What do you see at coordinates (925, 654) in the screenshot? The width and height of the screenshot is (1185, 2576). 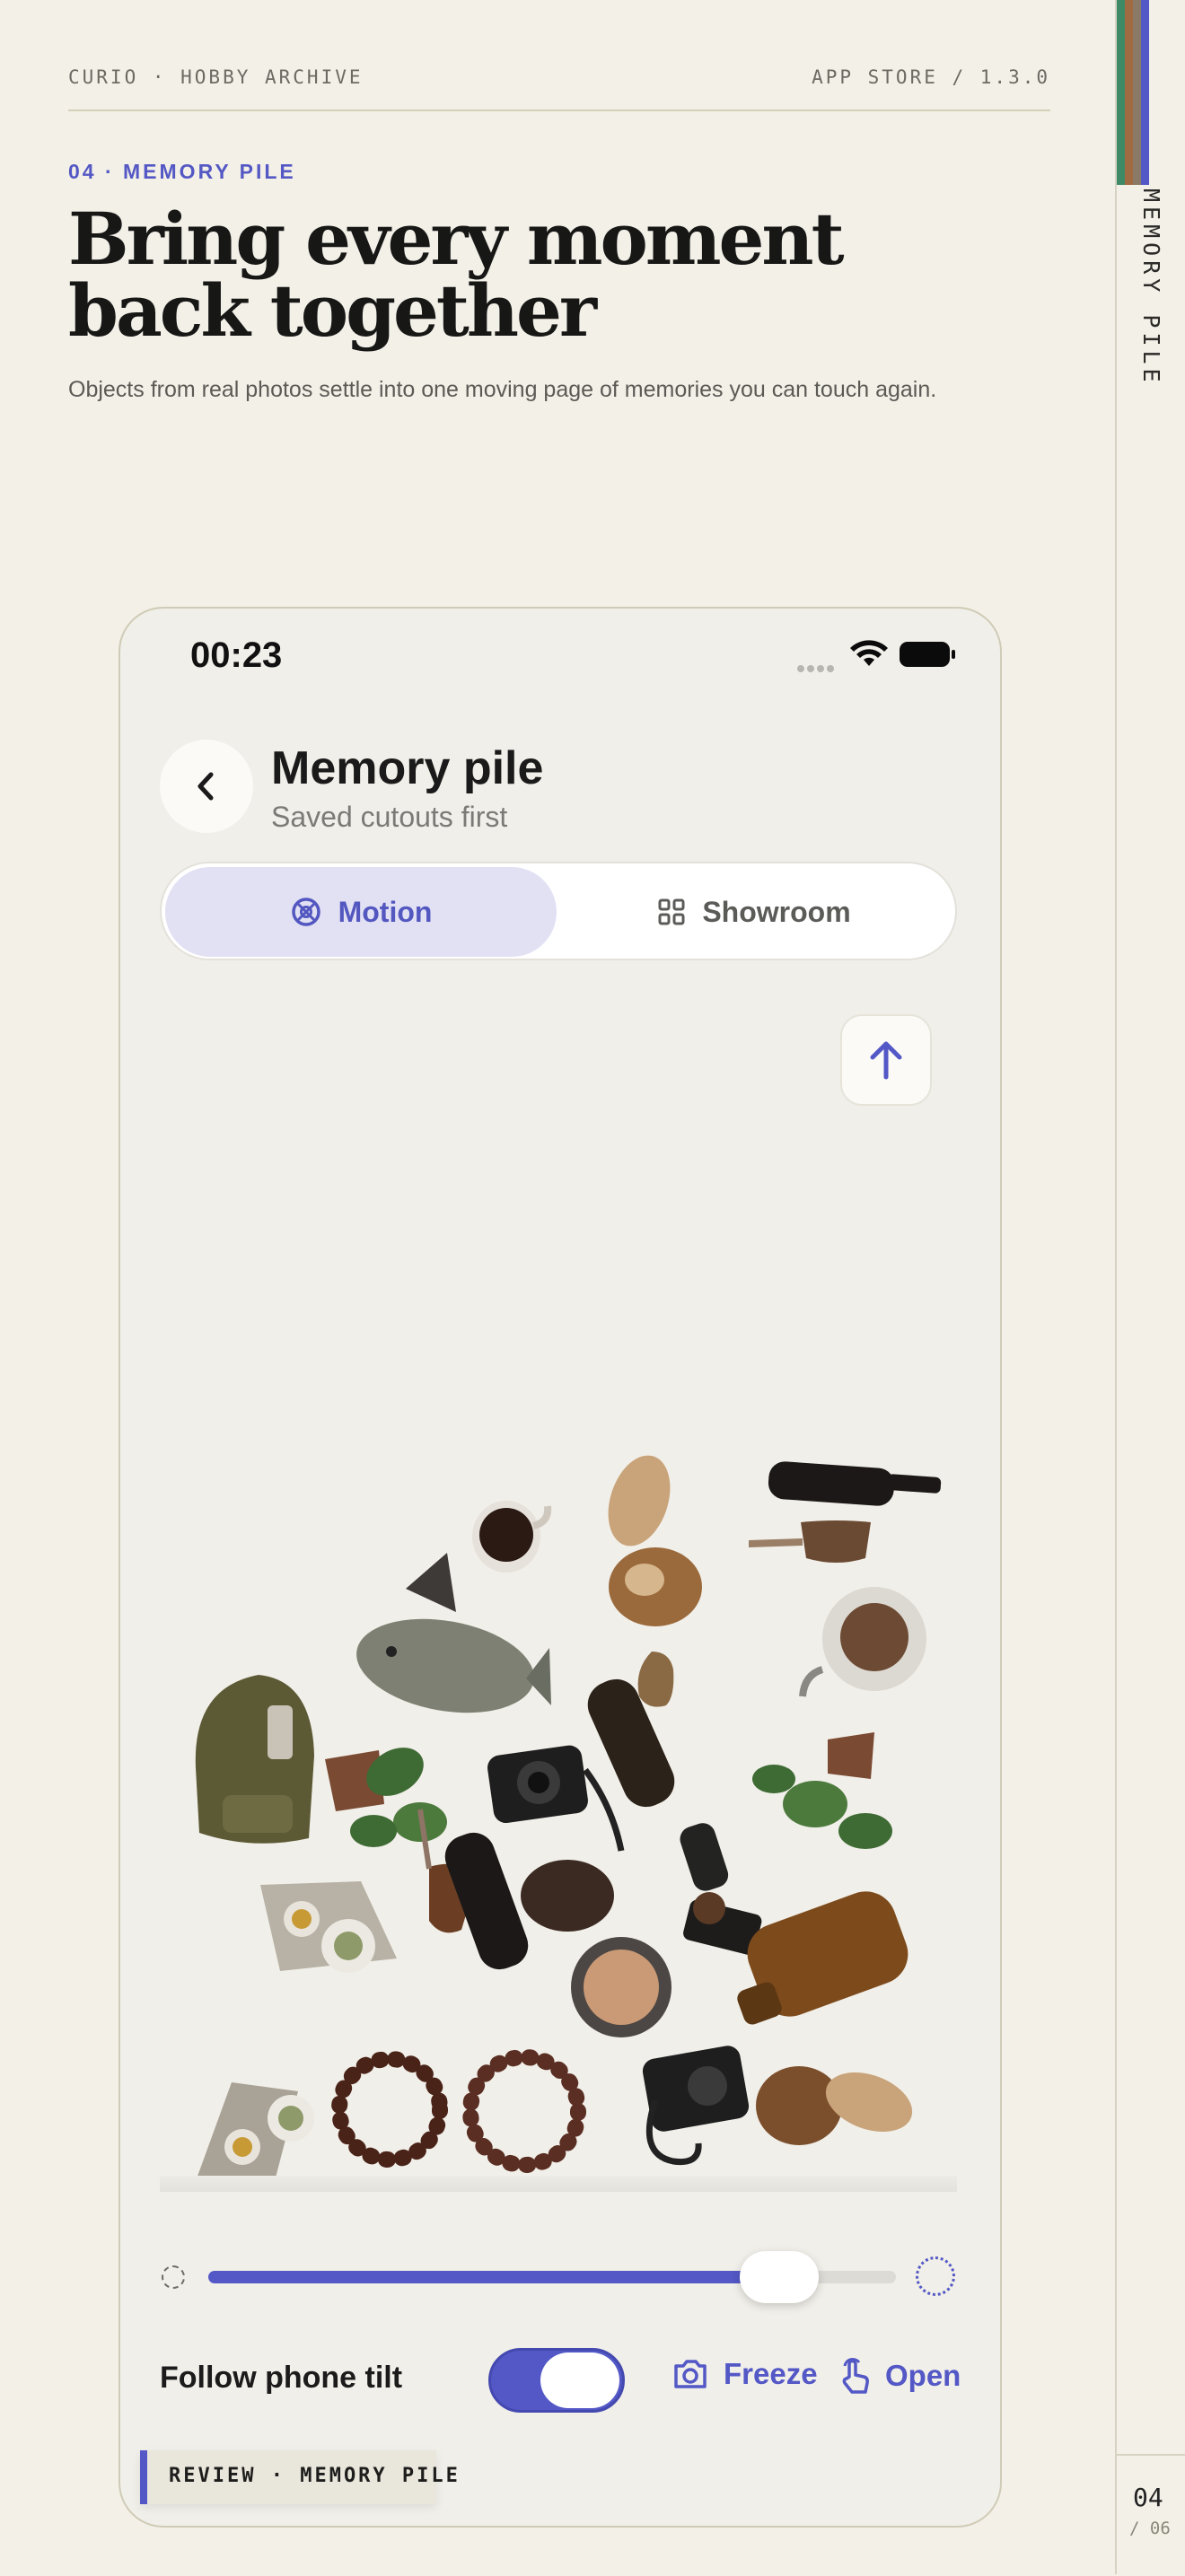 I see `battery-icon` at bounding box center [925, 654].